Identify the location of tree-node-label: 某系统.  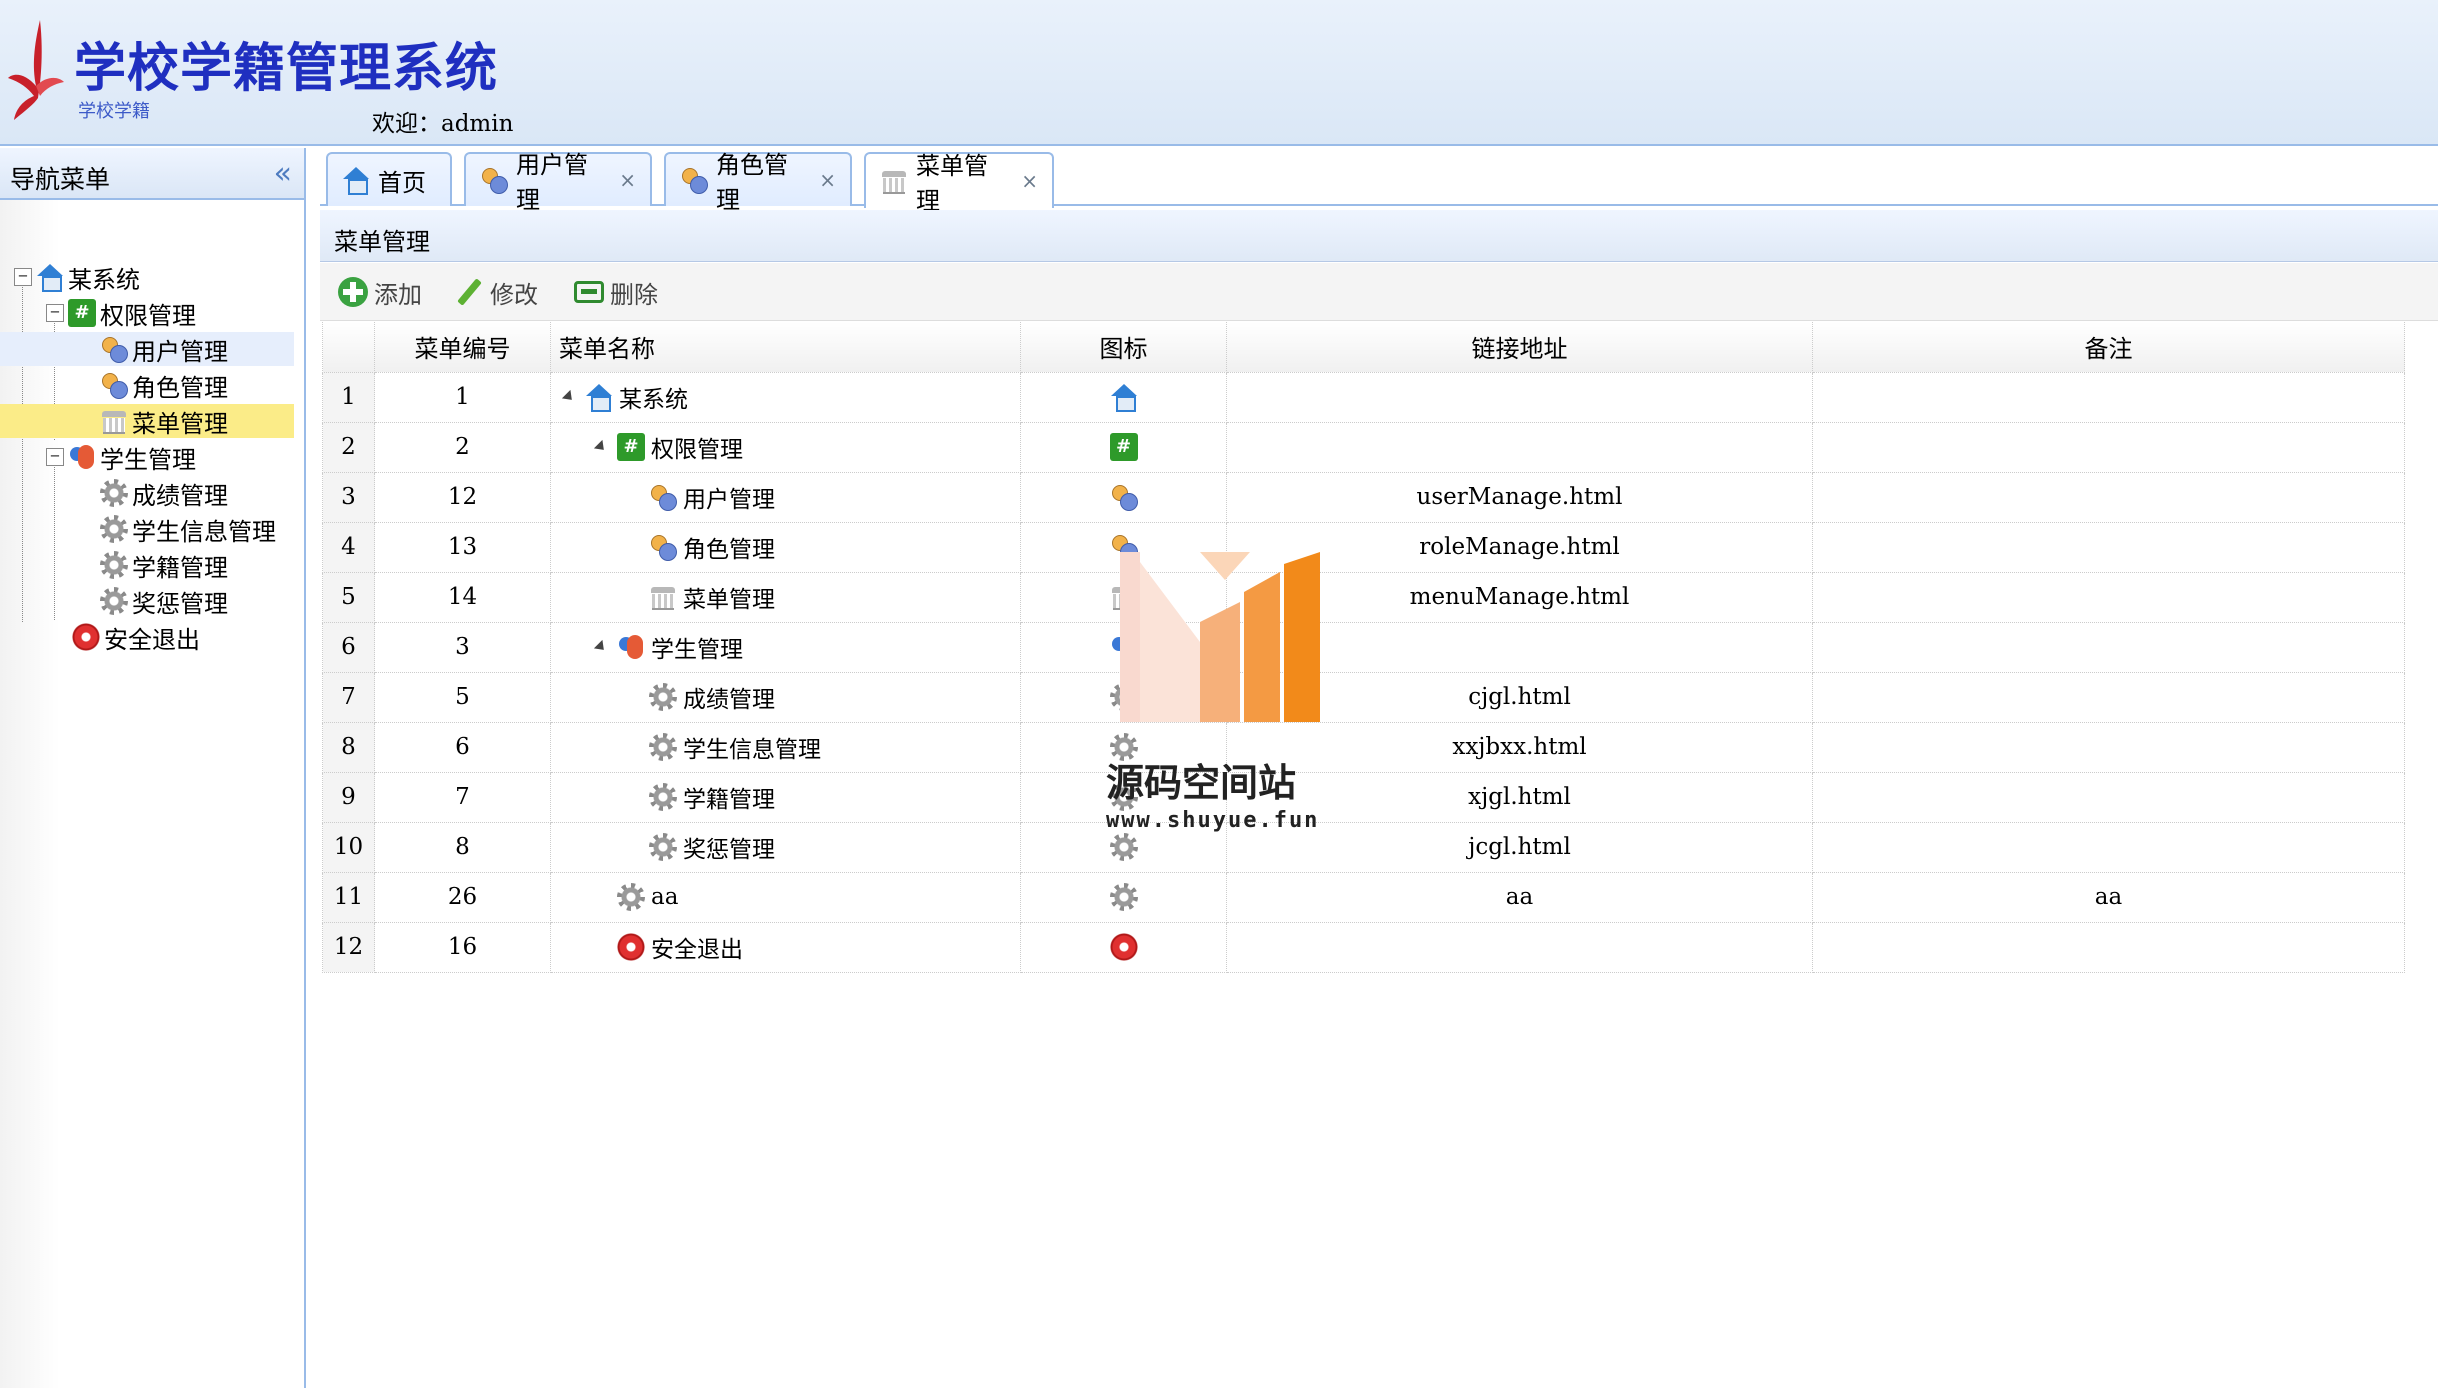
(104, 279).